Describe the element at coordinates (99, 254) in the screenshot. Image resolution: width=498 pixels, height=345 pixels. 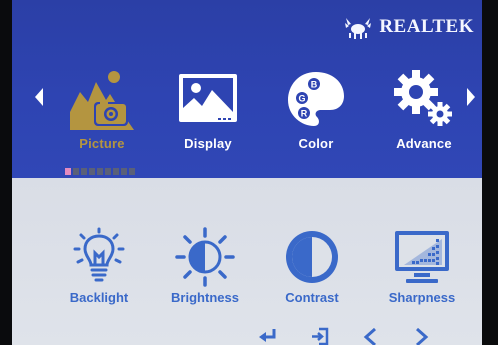
I see `lightbulb-icon` at that location.